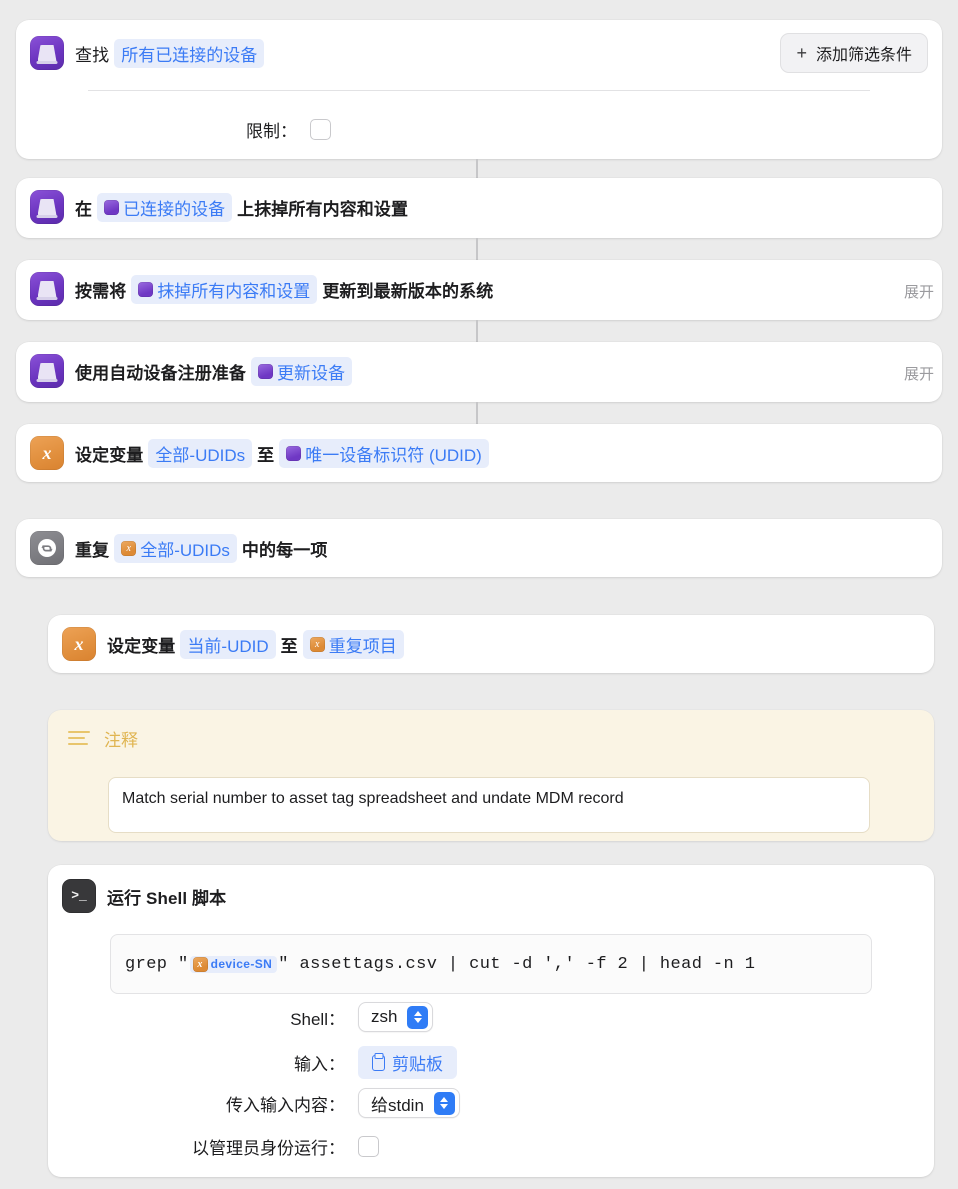  Describe the element at coordinates (160, 373) in the screenshot. I see `prepare-prefix-label: 使用自动设备注册准备` at that location.